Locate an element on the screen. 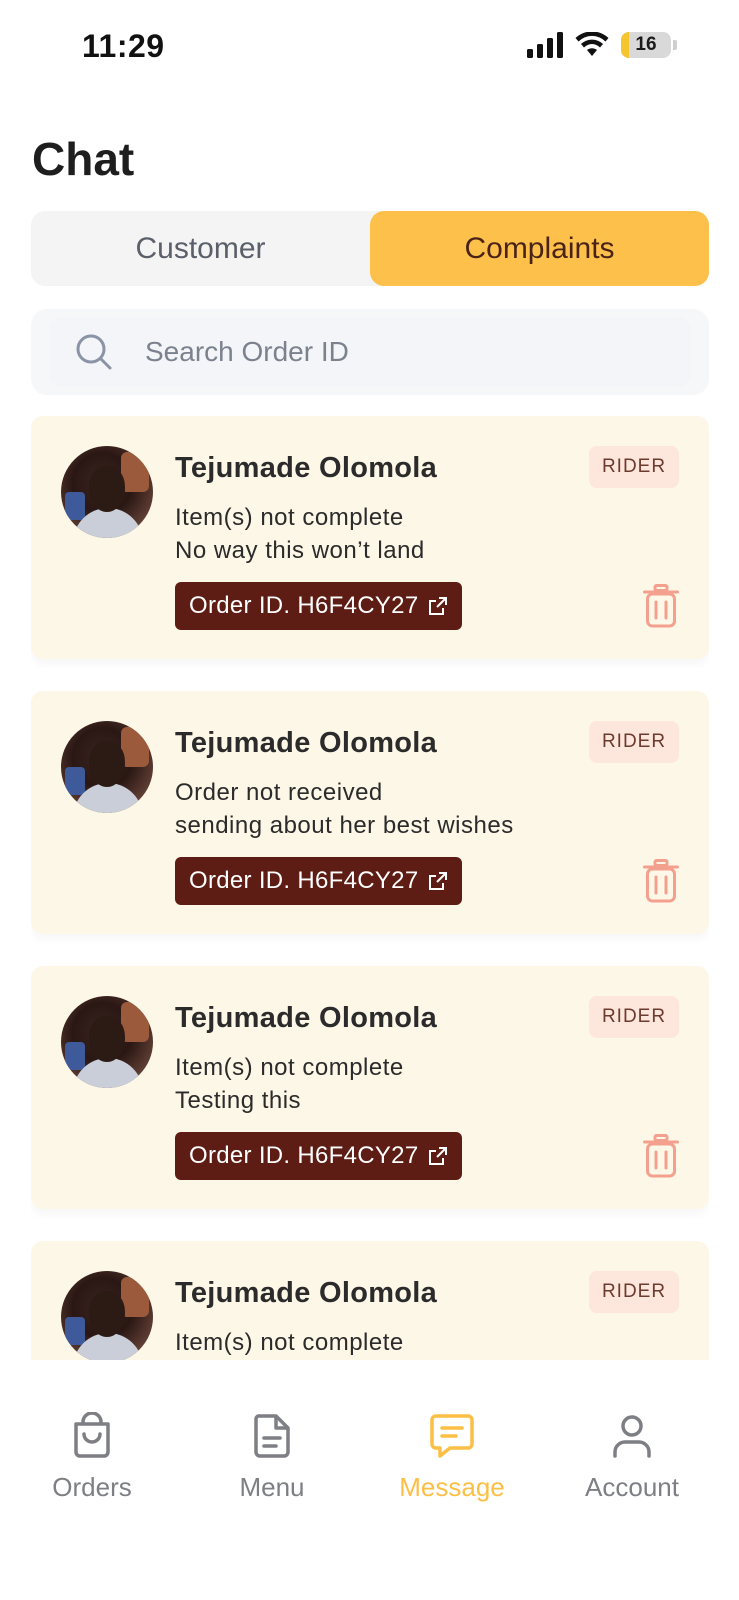  complaint-message: sending about her best wishes is located at coordinates (344, 825).